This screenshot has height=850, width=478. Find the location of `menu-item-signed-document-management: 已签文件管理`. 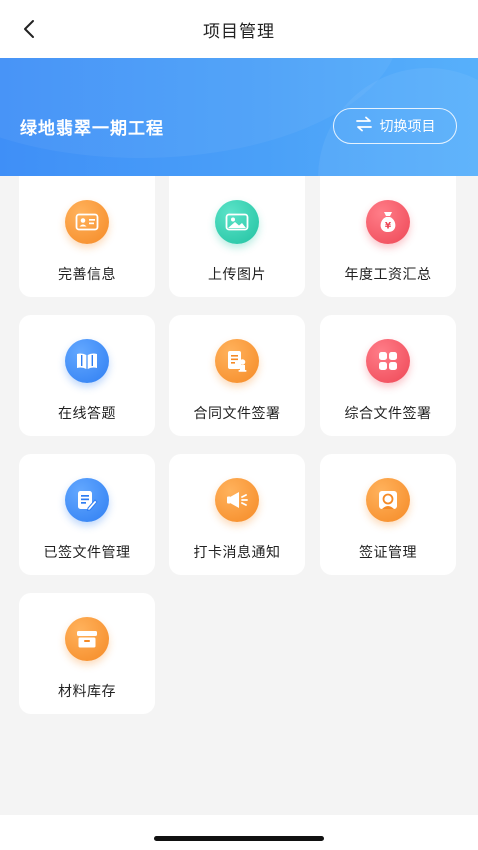

menu-item-signed-document-management: 已签文件管理 is located at coordinates (87, 514).